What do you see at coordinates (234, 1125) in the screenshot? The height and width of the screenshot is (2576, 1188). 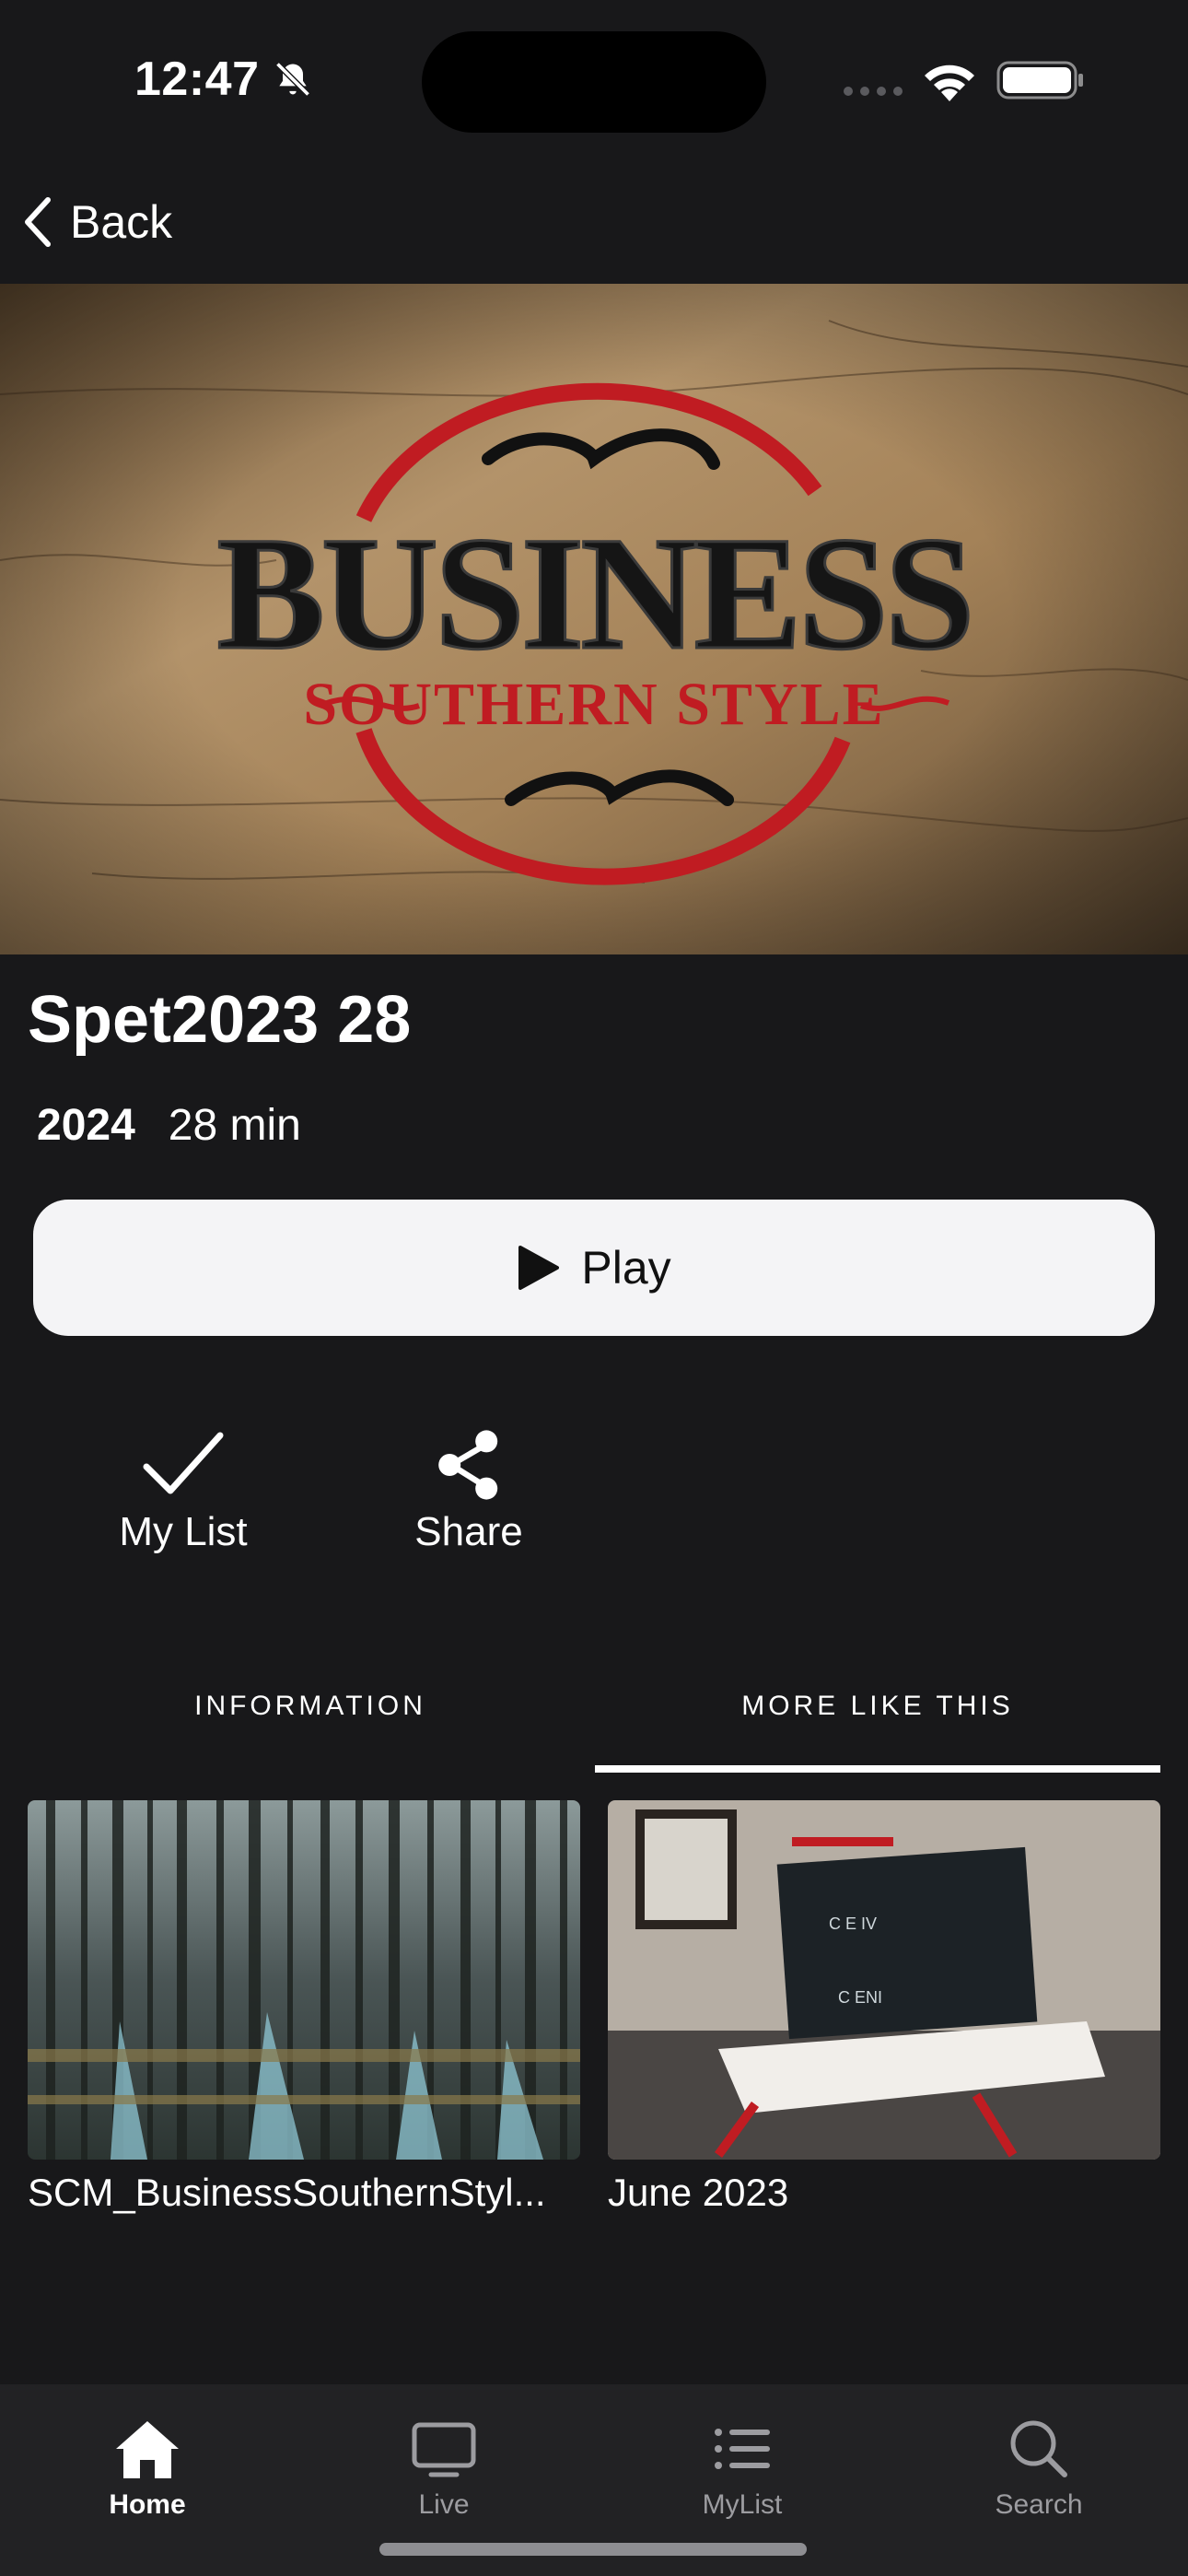 I see `episode-duration: 28 min` at bounding box center [234, 1125].